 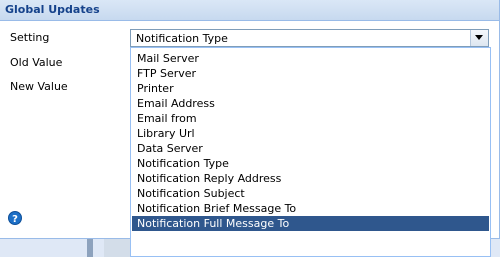 I want to click on new-value-label: New Value, so click(x=39, y=86).